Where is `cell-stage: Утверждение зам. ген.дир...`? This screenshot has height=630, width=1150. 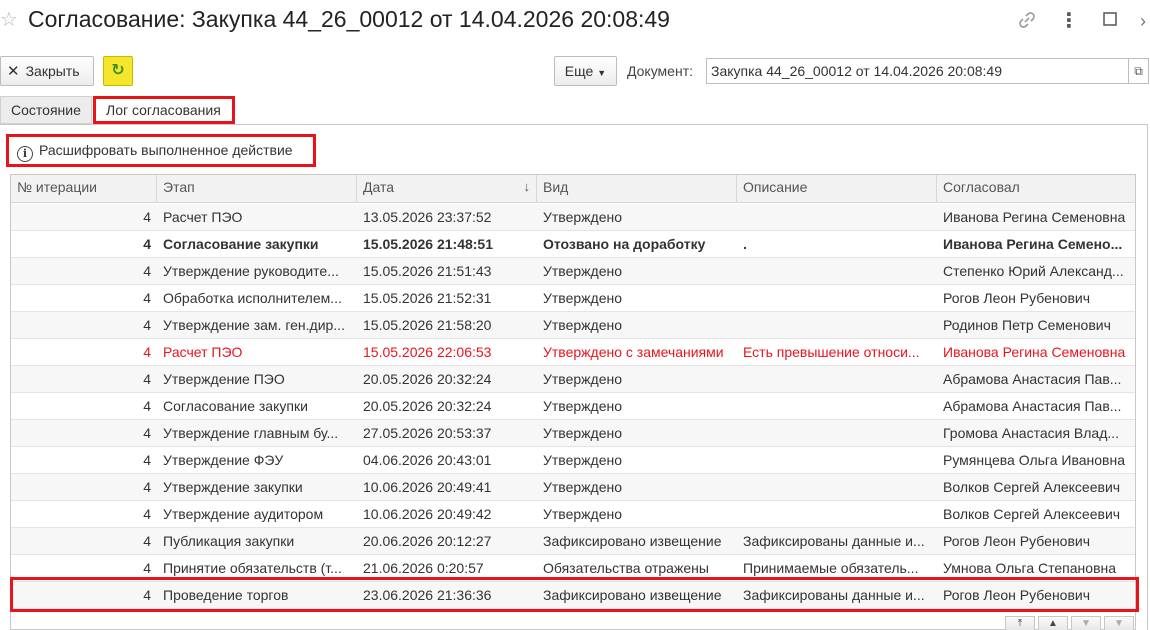 cell-stage: Утверждение зам. ген.дир... is located at coordinates (254, 325).